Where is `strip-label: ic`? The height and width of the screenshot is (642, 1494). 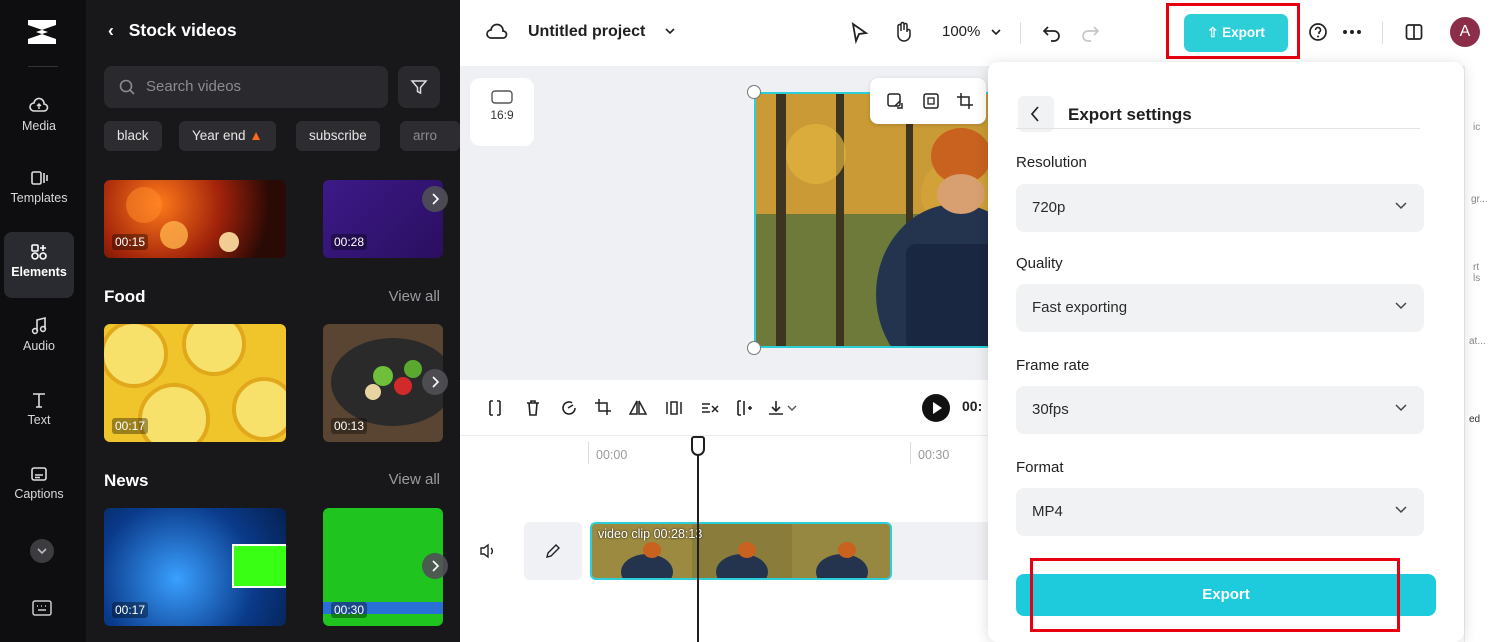 strip-label: ic is located at coordinates (1476, 127).